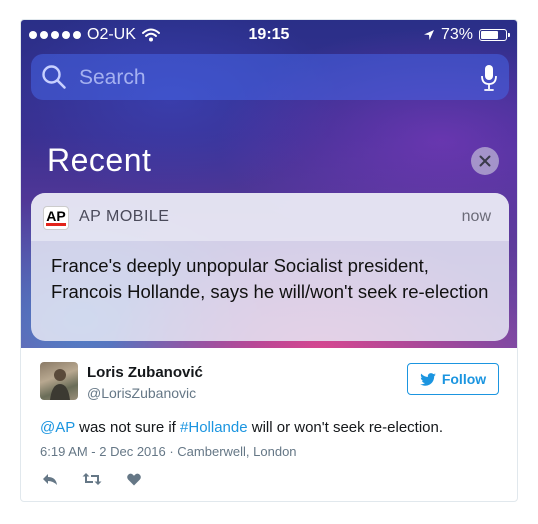 The image size is (538, 524). Describe the element at coordinates (464, 379) in the screenshot. I see `follow-label: Follow` at that location.